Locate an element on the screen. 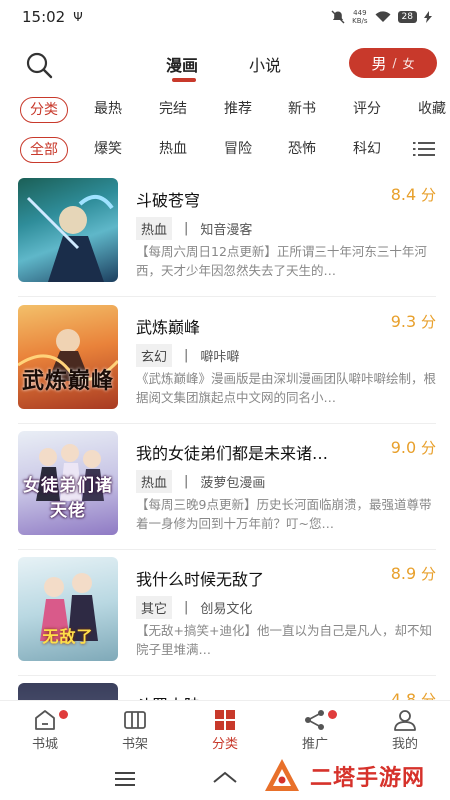 The width and height of the screenshot is (450, 800). watermark-logo-icon is located at coordinates (282, 775).